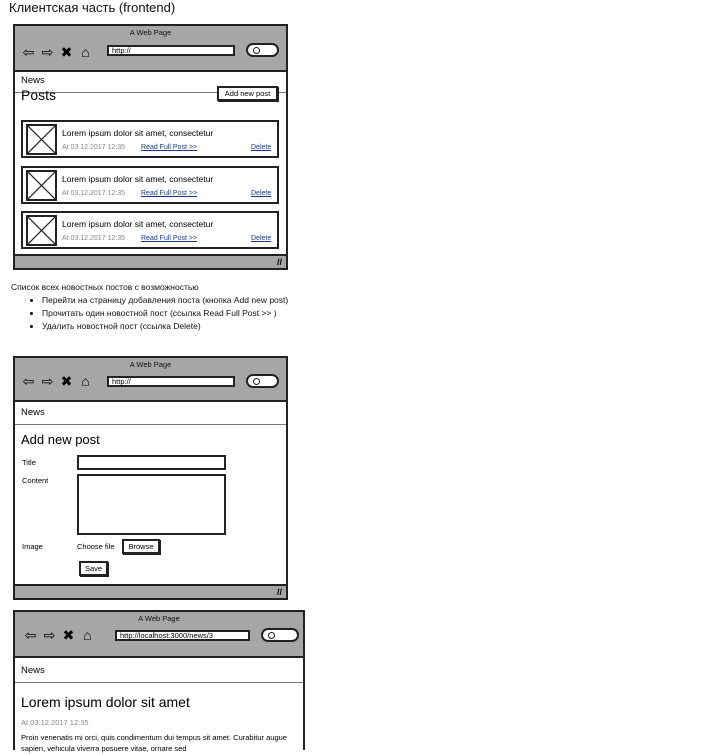 Image resolution: width=720 pixels, height=754 pixels. What do you see at coordinates (35, 480) in the screenshot?
I see `content-label: Content` at bounding box center [35, 480].